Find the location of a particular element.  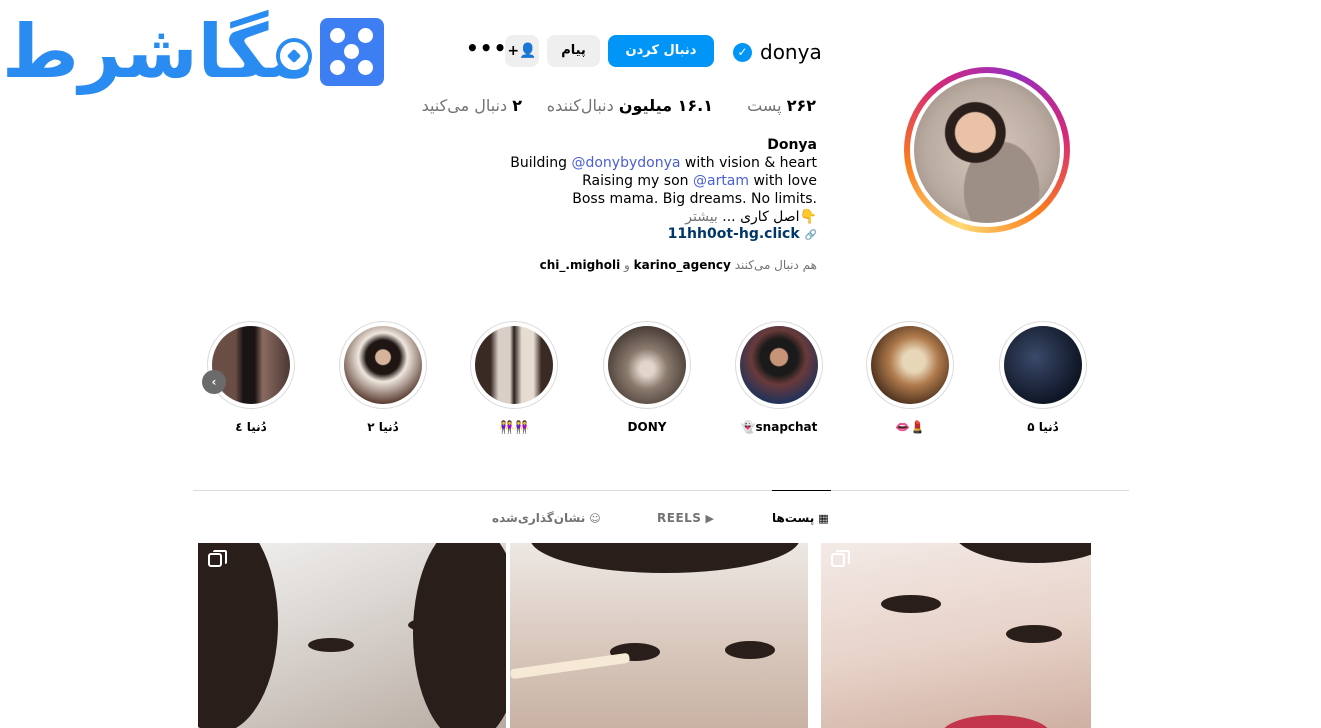

profile-external-link: 11hh0ot-hg.click 🔗 is located at coordinates (742, 234).